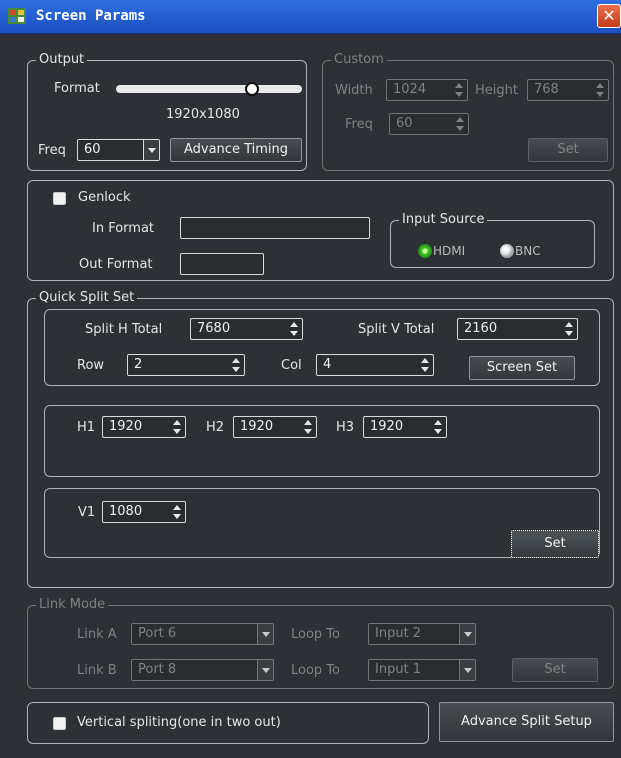 The image size is (621, 758). Describe the element at coordinates (327, 364) in the screenshot. I see `col-value: 4` at that location.